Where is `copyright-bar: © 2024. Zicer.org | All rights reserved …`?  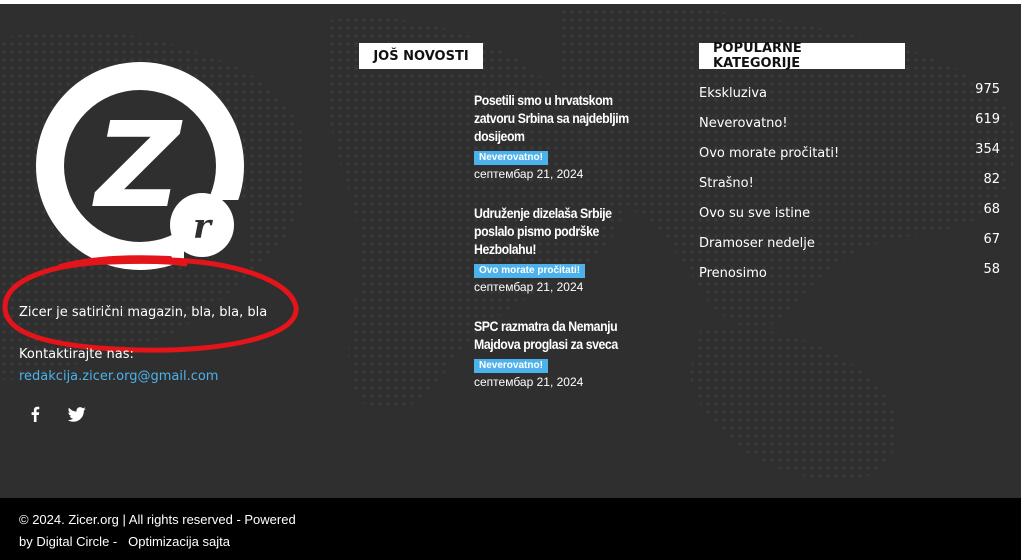
copyright-bar: © 2024. Zicer.org | All rights reserved … is located at coordinates (510, 529).